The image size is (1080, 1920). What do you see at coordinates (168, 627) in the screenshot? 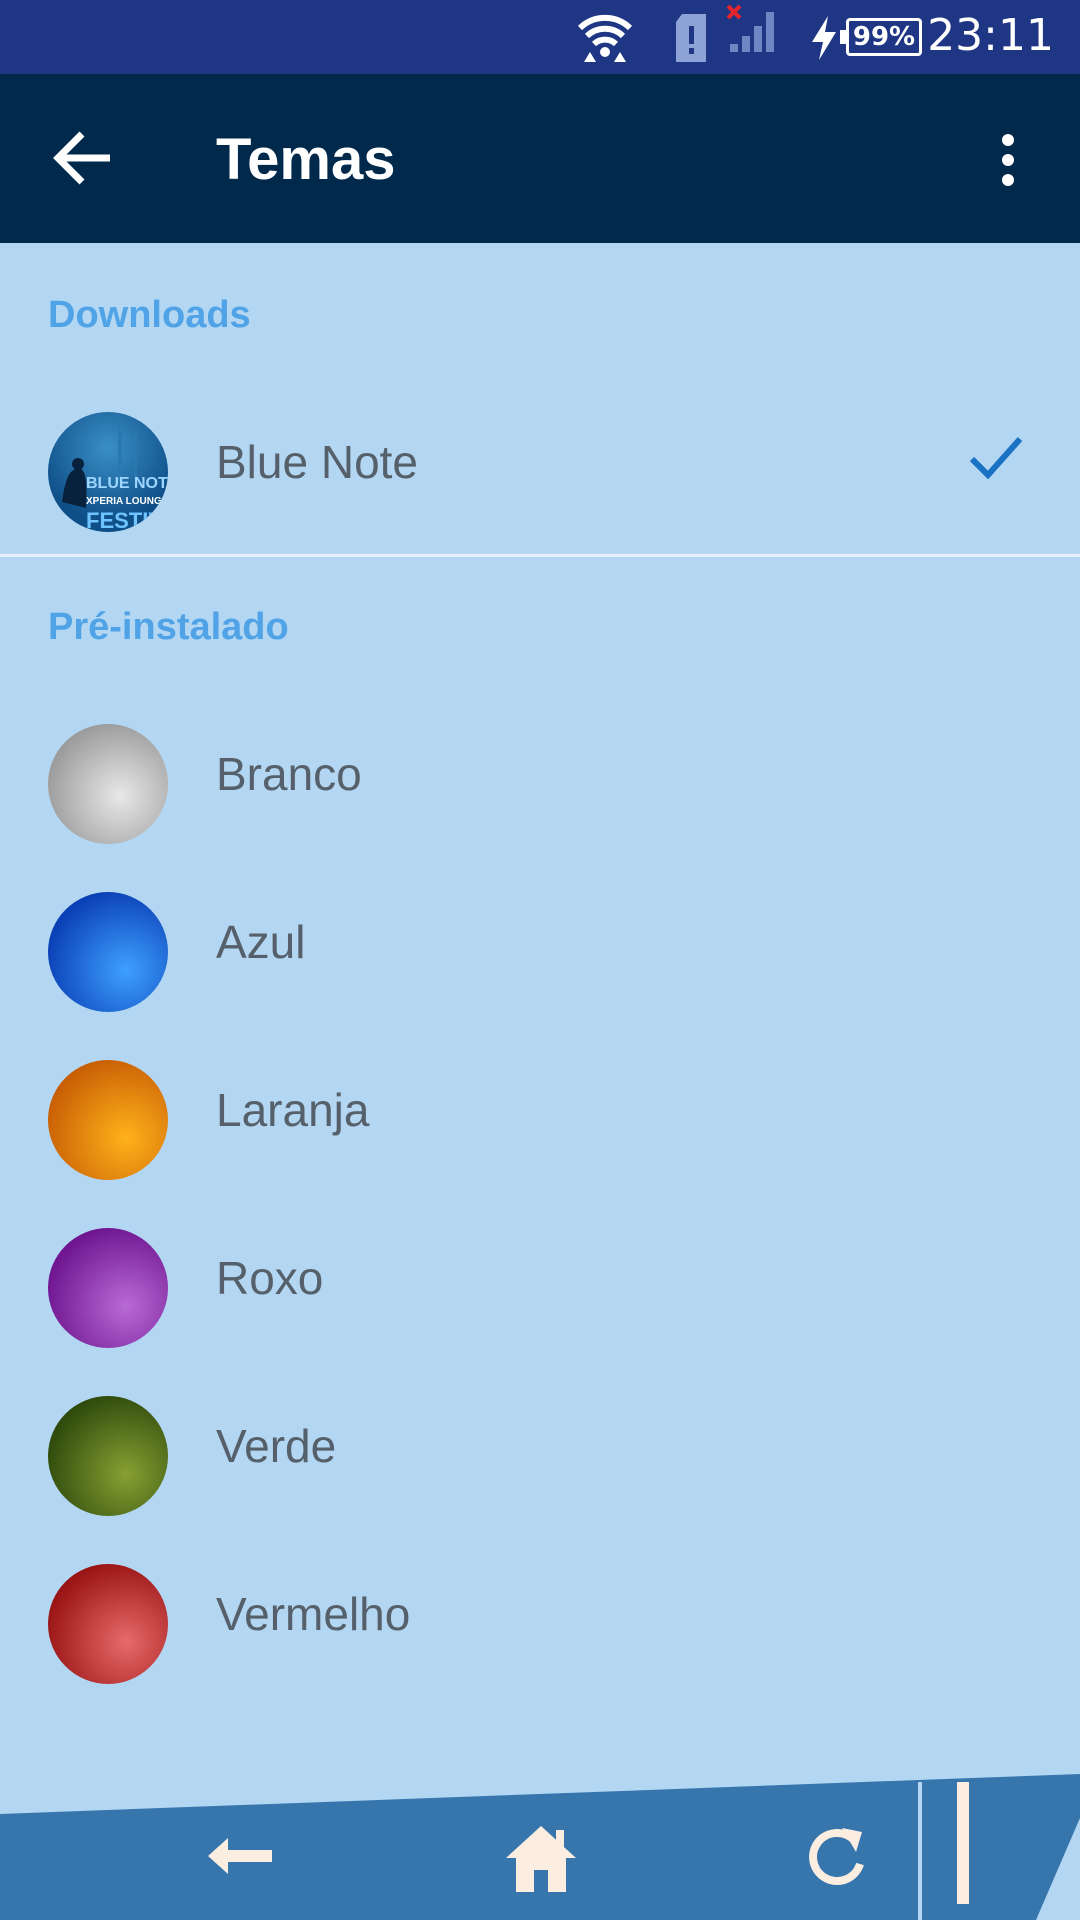
I see `section-header-preinstalled: Pré-instalado` at bounding box center [168, 627].